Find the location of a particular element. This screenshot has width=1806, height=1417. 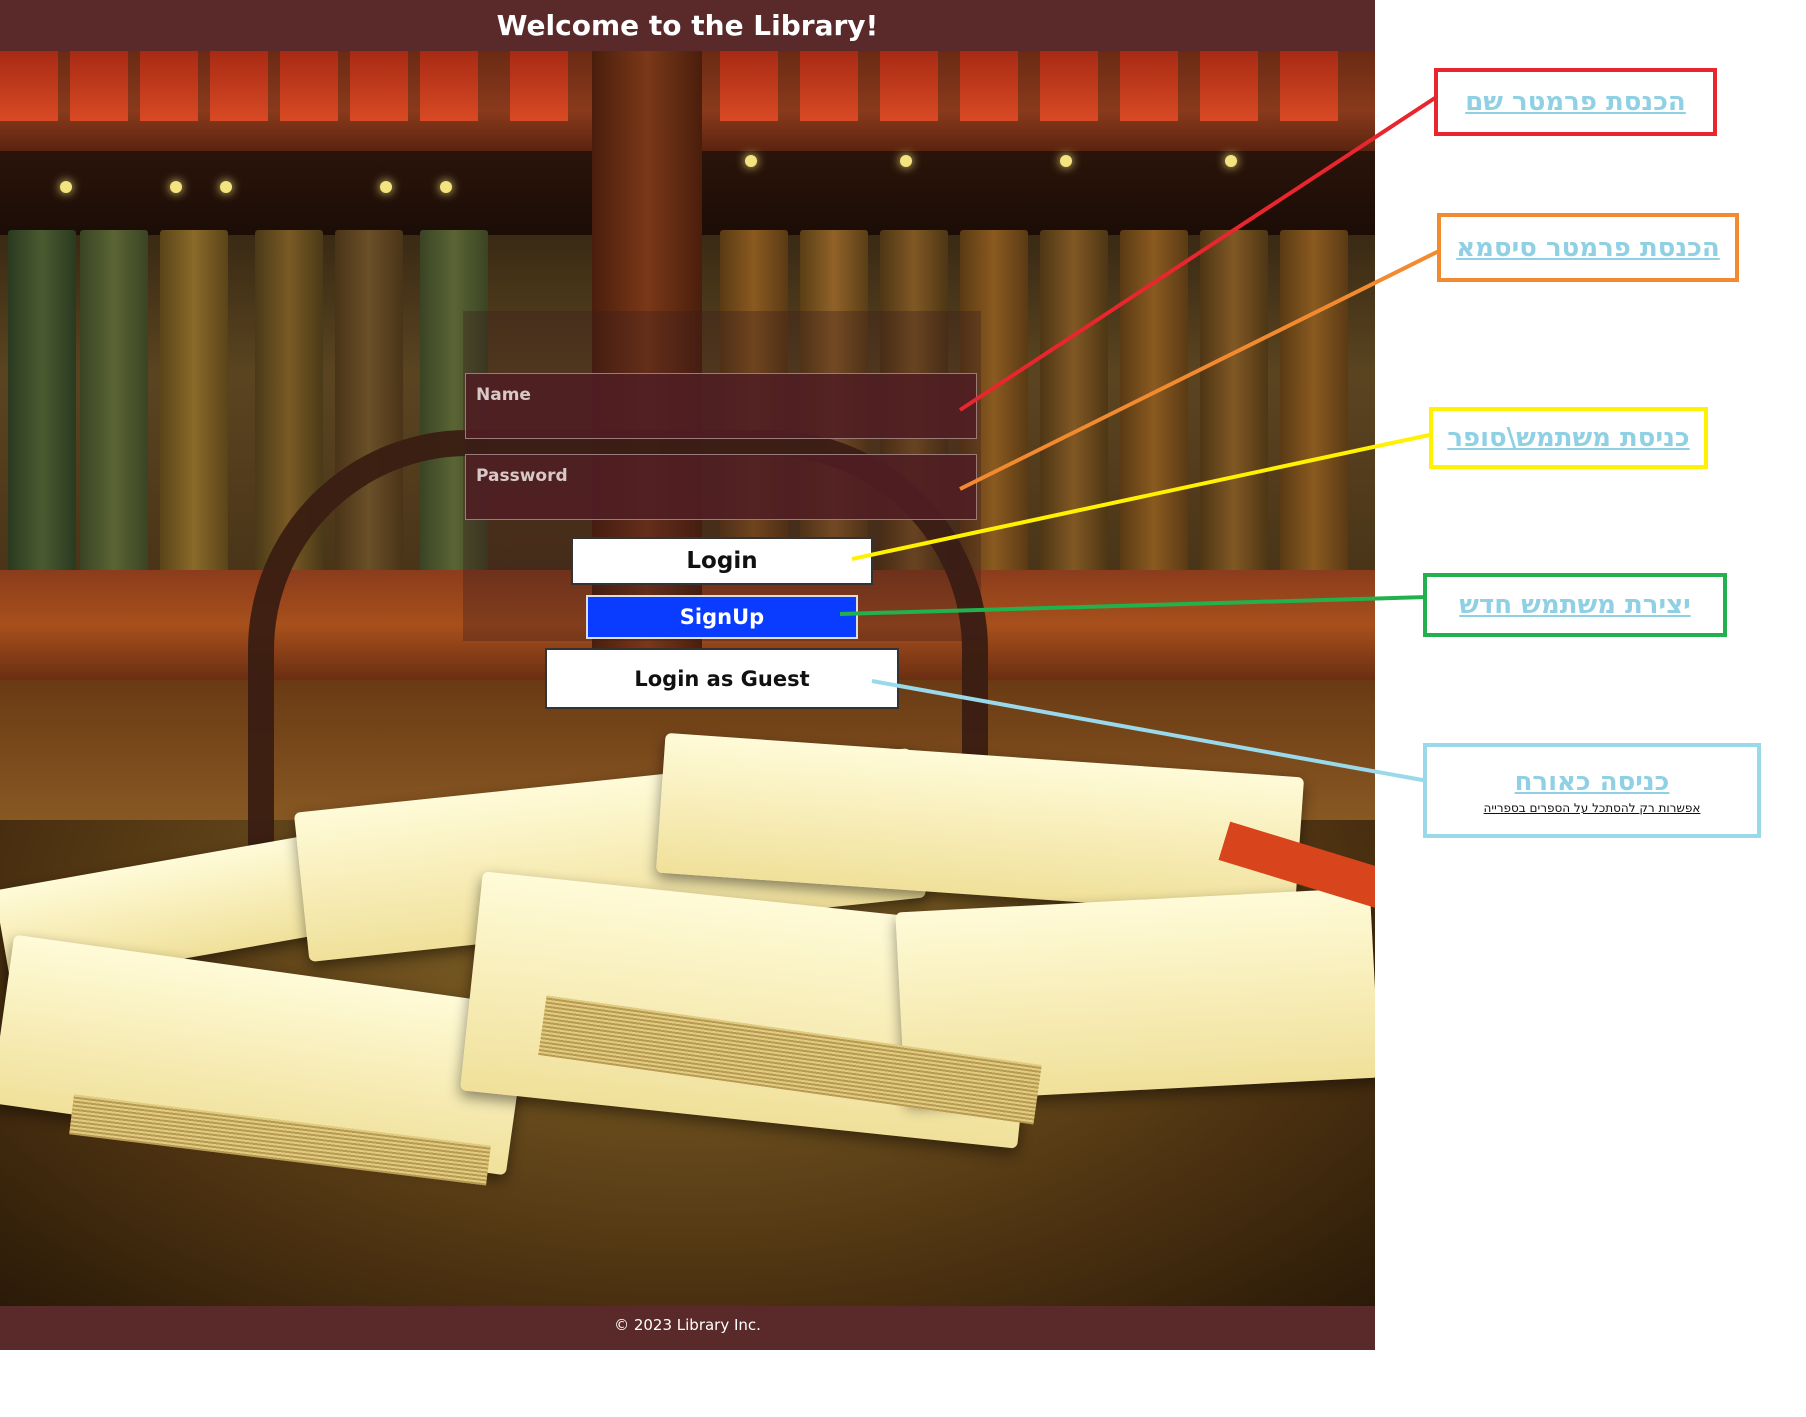

password-field is located at coordinates (721, 487).